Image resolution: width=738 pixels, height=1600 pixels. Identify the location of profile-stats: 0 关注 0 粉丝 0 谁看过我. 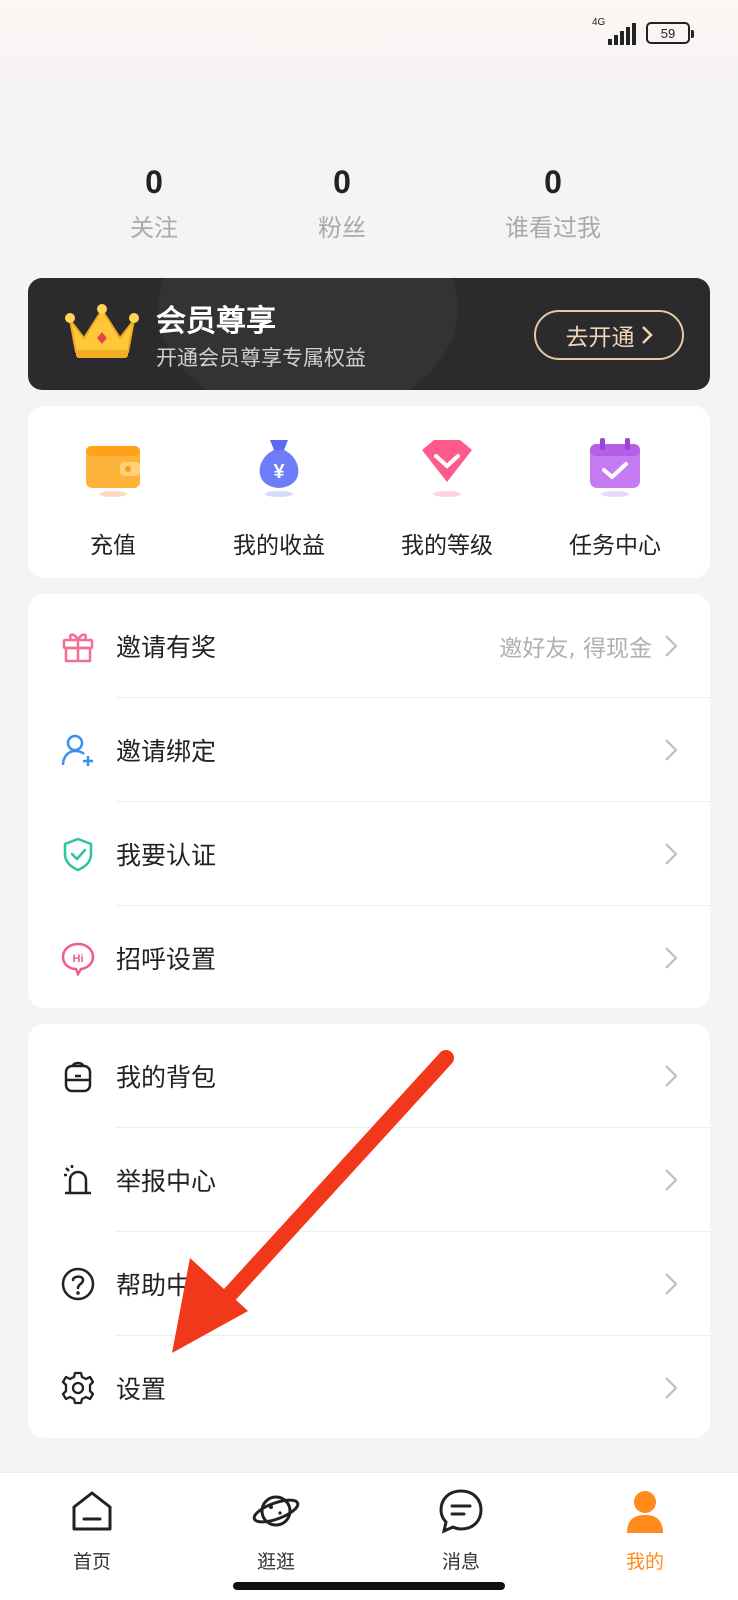
(369, 207).